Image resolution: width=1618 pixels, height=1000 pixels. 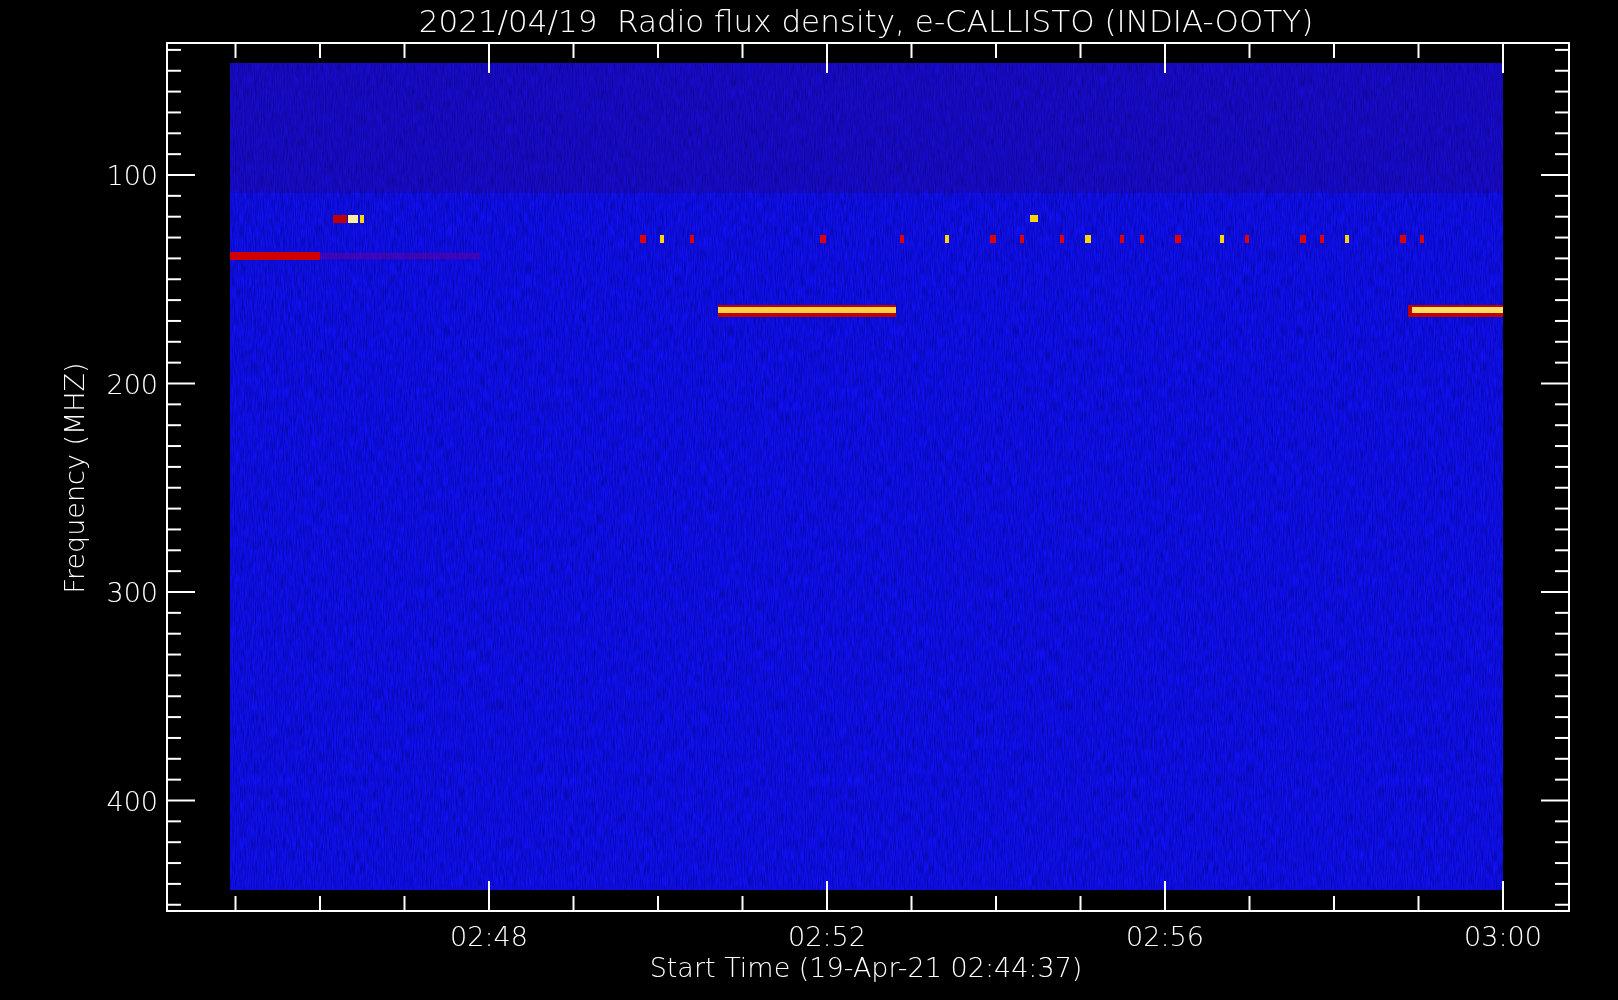 What do you see at coordinates (866, 21) in the screenshot?
I see `plot-title: 2021/04/19 Radio flux density, e-CALLISTO (INDIA-OOTY)` at bounding box center [866, 21].